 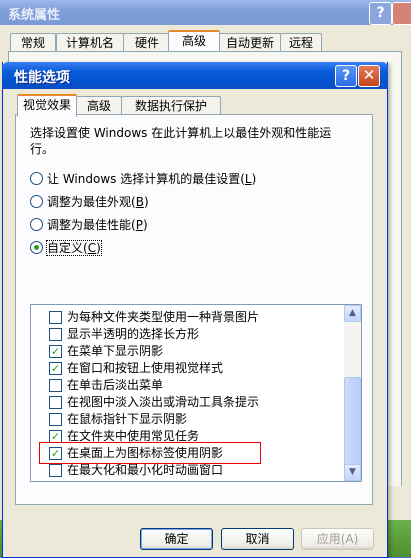 I want to click on radio-custom: 自定义(C), so click(x=66, y=248).